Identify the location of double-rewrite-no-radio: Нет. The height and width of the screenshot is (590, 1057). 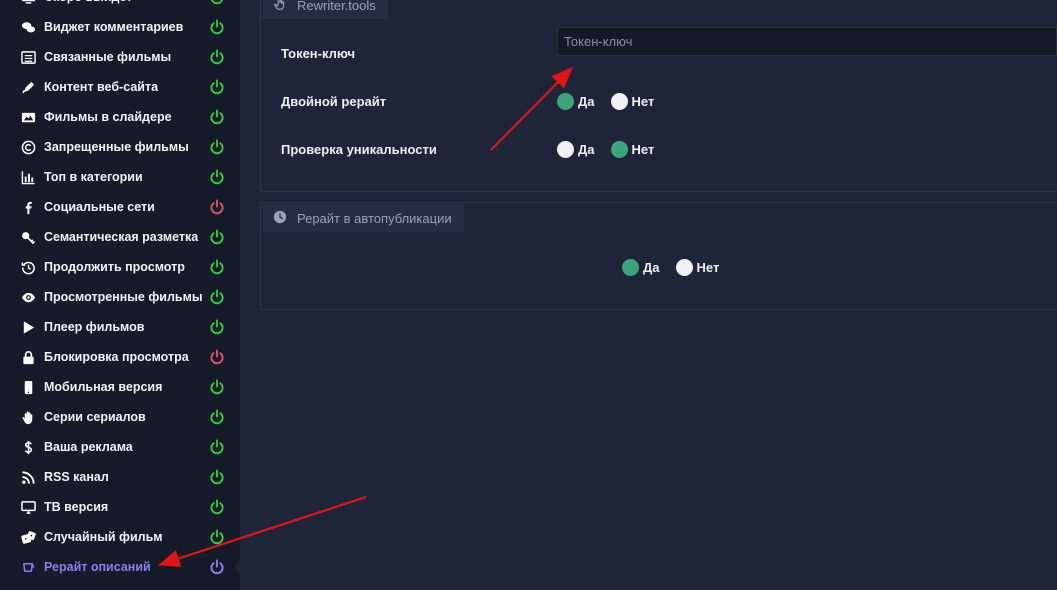
(632, 101).